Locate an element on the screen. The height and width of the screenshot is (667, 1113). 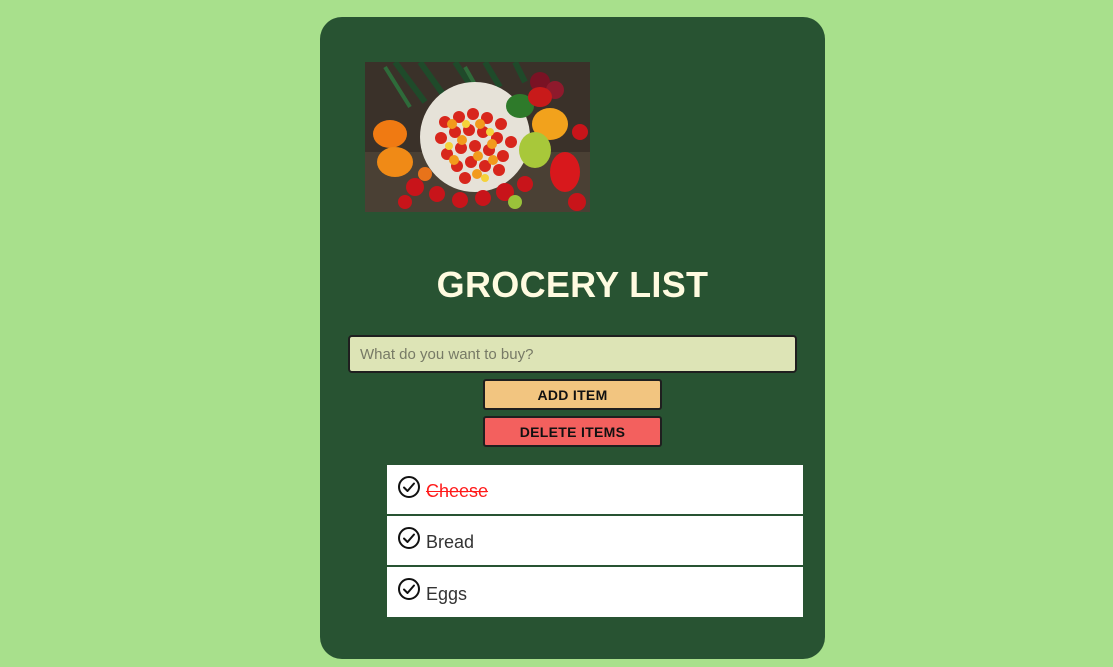
list-item-label: Bread is located at coordinates (450, 542).